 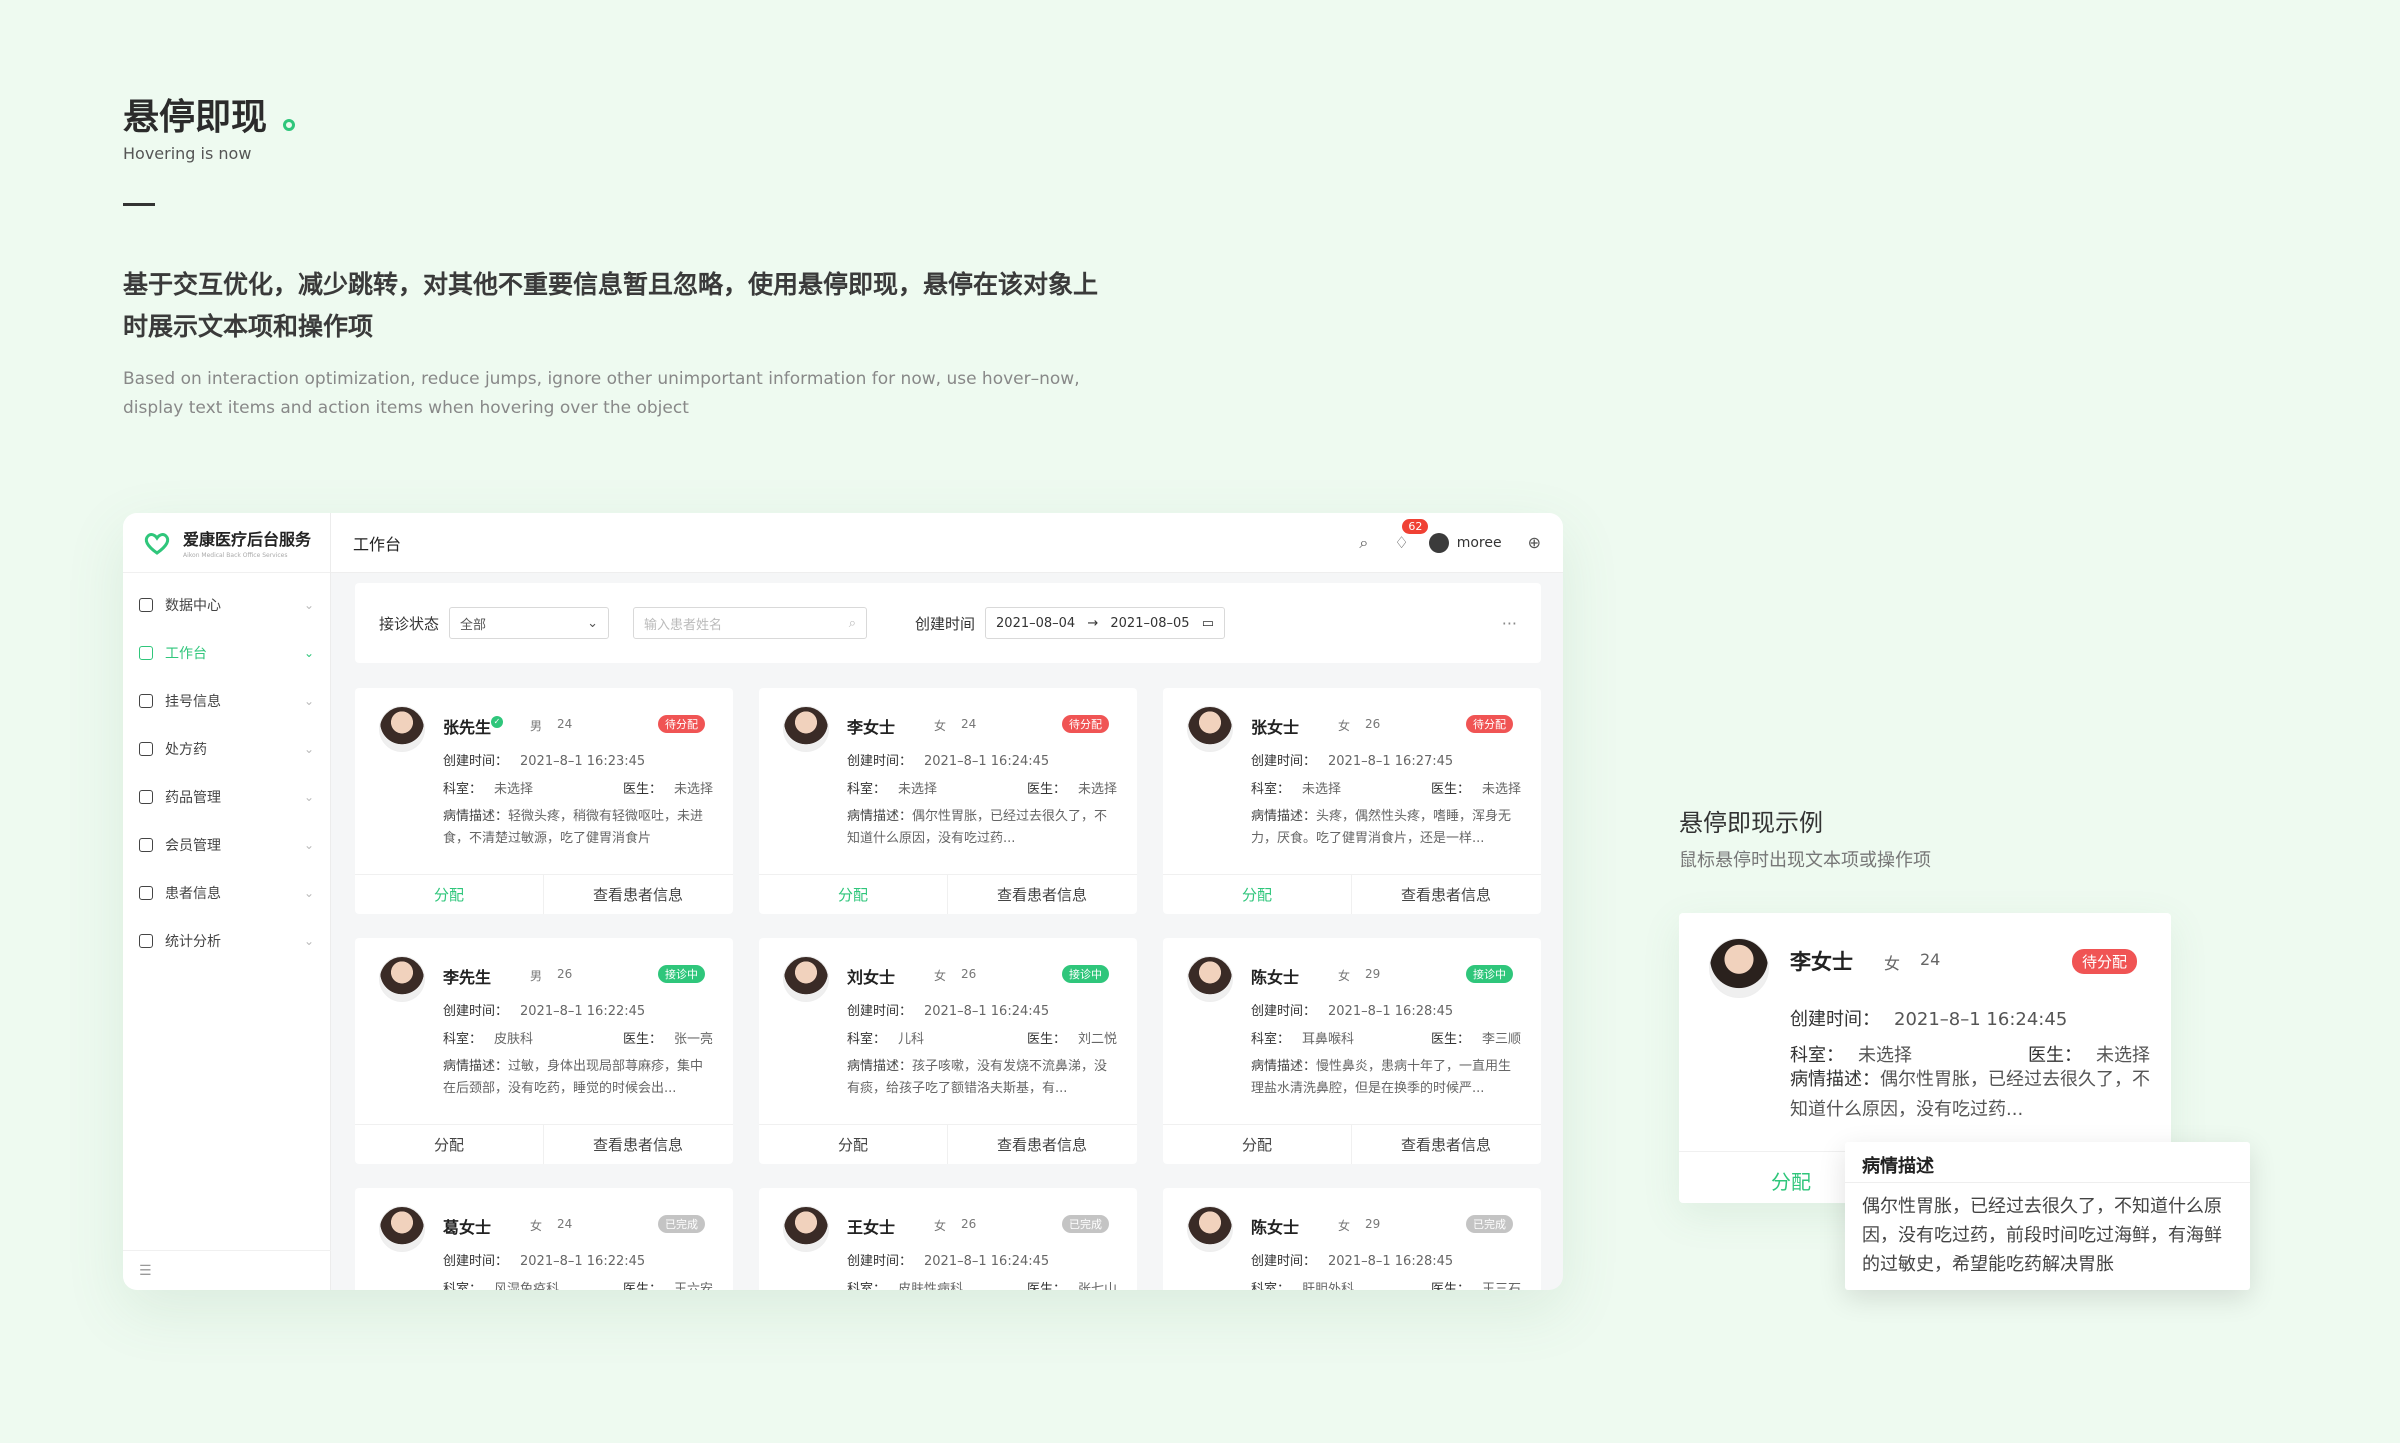 I want to click on search-icon: ⌕, so click(x=1363, y=543).